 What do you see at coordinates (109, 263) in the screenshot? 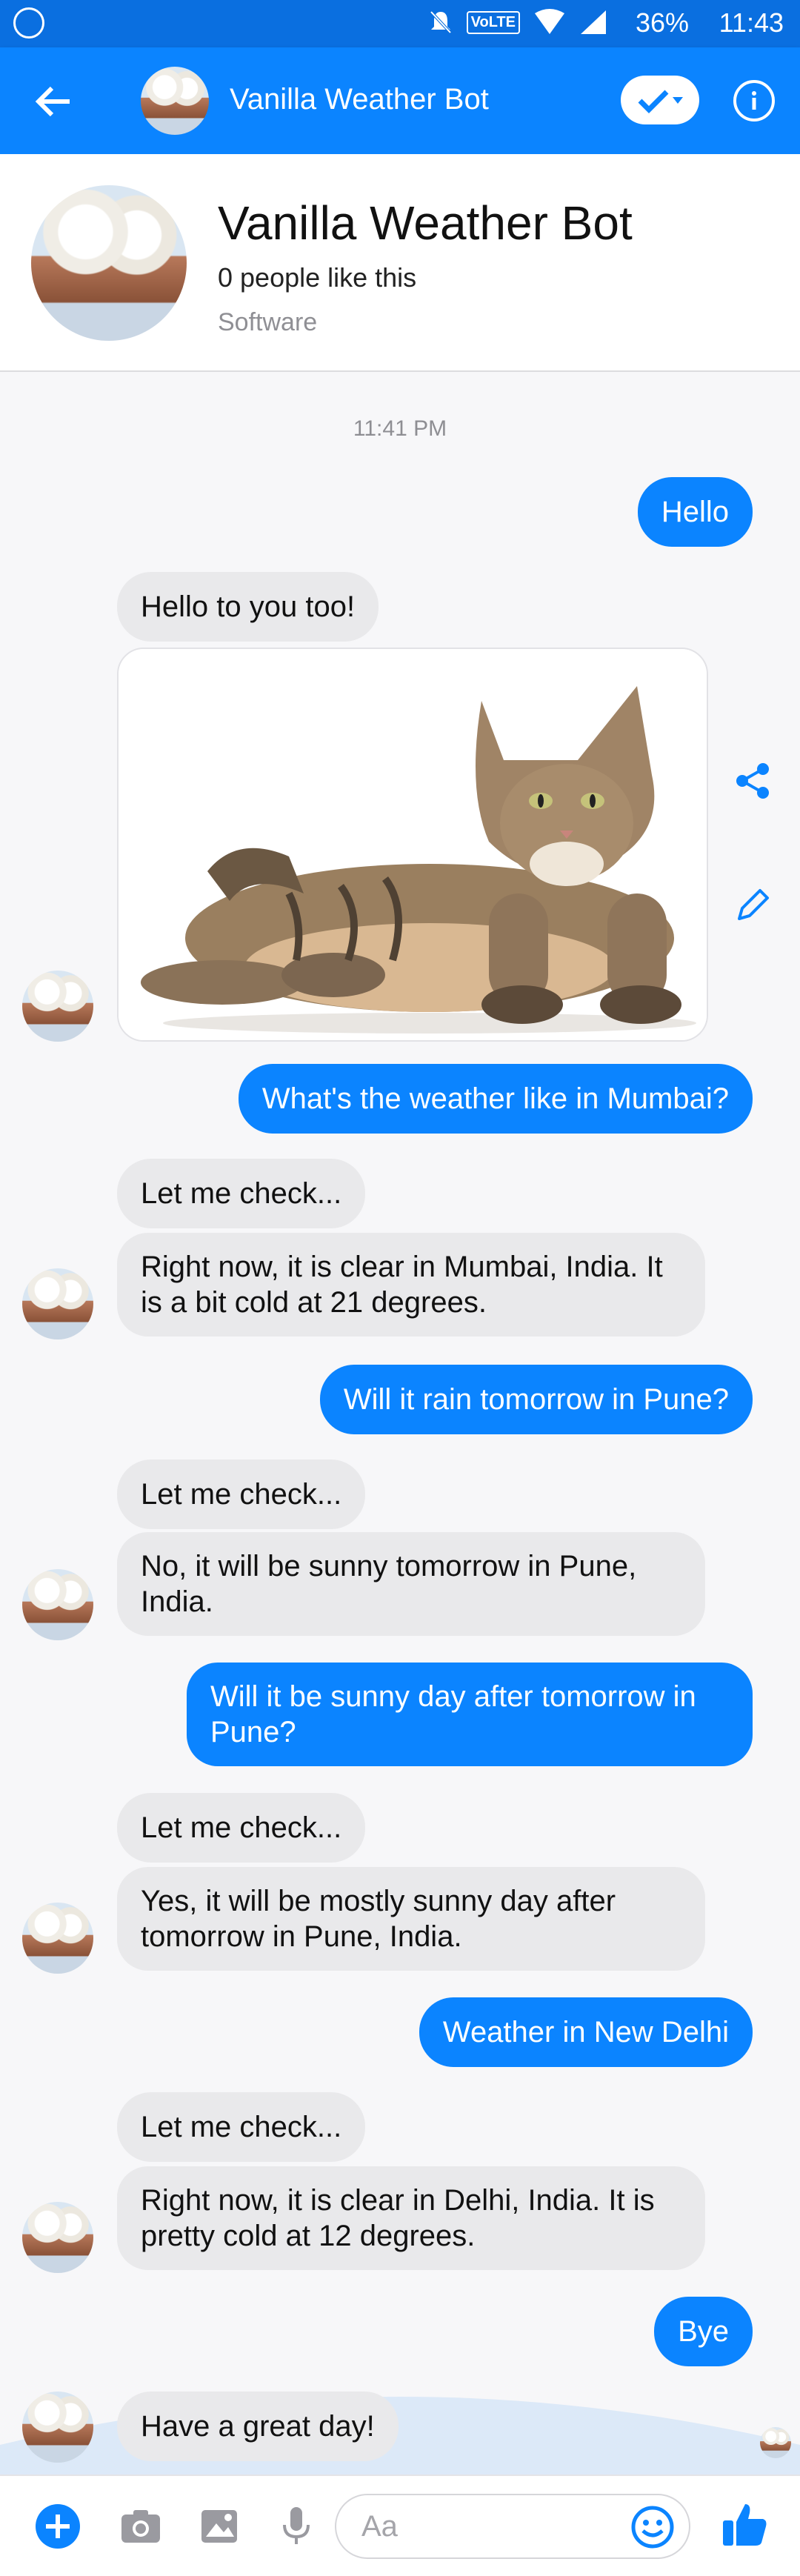
I see `profile-avatar` at bounding box center [109, 263].